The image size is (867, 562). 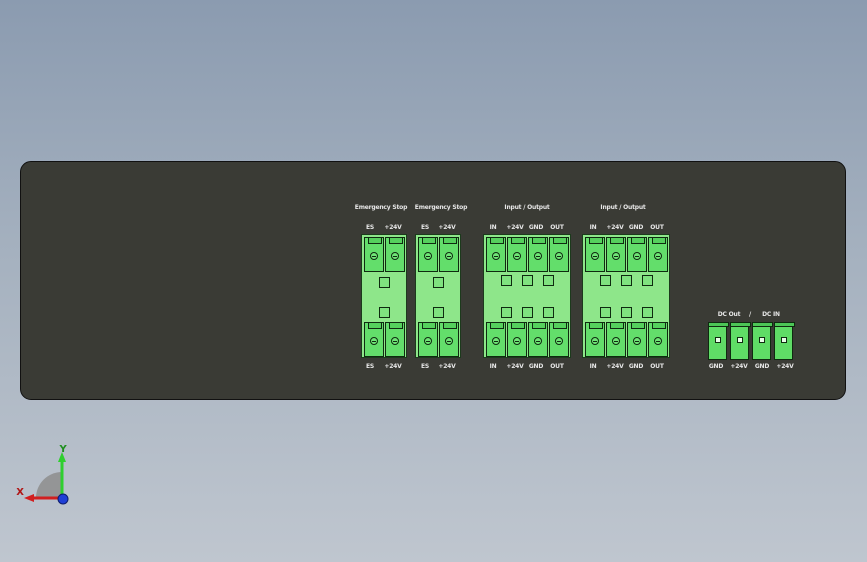 What do you see at coordinates (381, 207) in the screenshot?
I see `emergency-stop-1-title: Emergency Stop` at bounding box center [381, 207].